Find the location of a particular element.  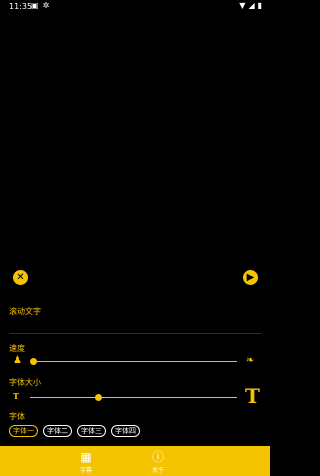

play-icon: ▶ is located at coordinates (250, 277).